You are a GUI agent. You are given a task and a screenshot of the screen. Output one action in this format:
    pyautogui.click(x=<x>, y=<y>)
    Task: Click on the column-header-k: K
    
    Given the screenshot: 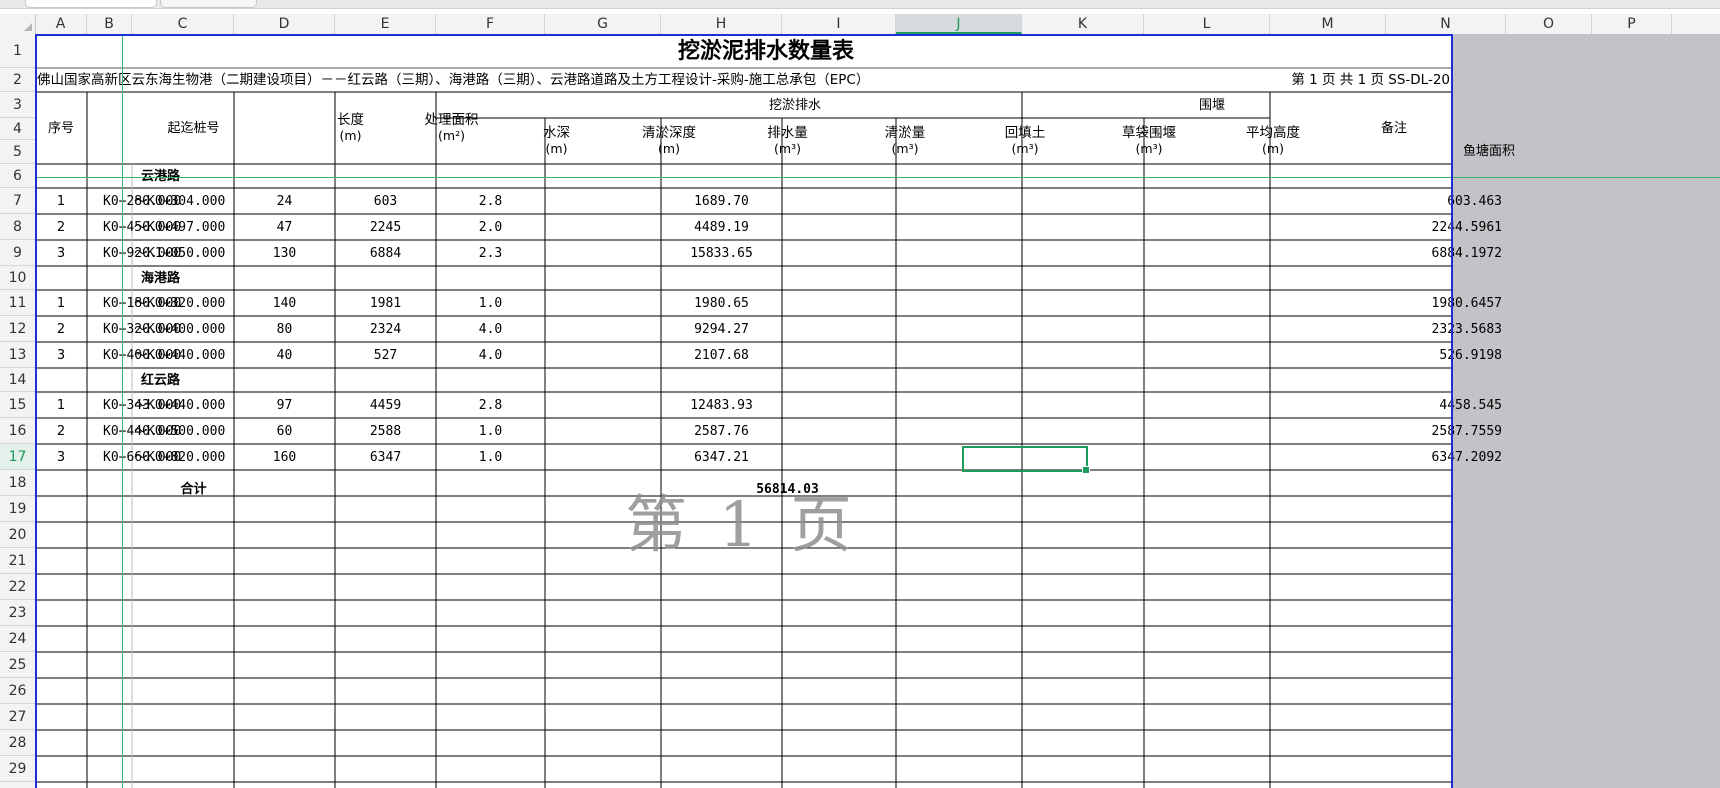 What is the action you would take?
    pyautogui.click(x=1083, y=24)
    